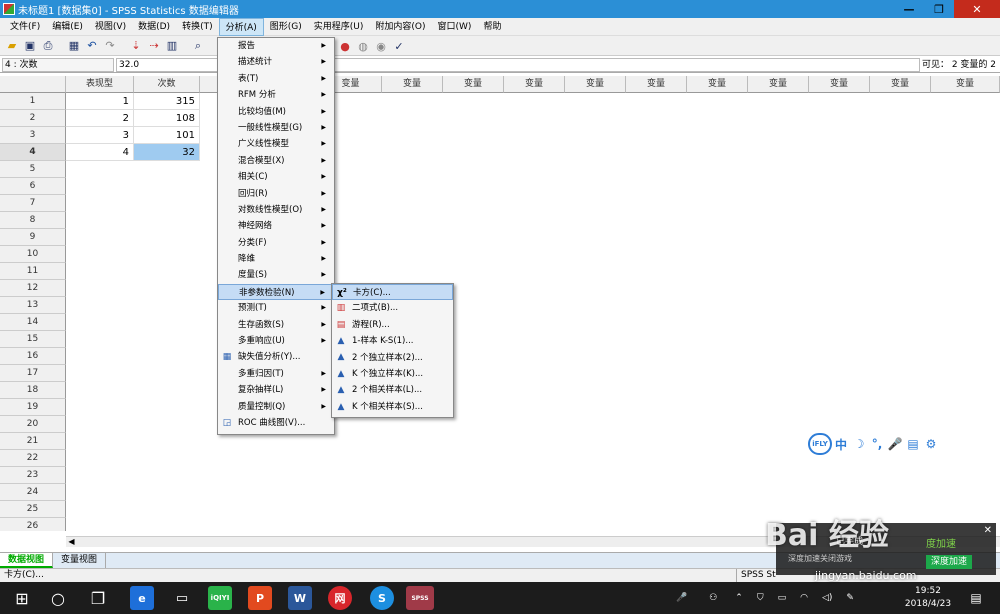 The width and height of the screenshot is (1000, 614). Describe the element at coordinates (33, 288) in the screenshot. I see `row-header: 12` at that location.